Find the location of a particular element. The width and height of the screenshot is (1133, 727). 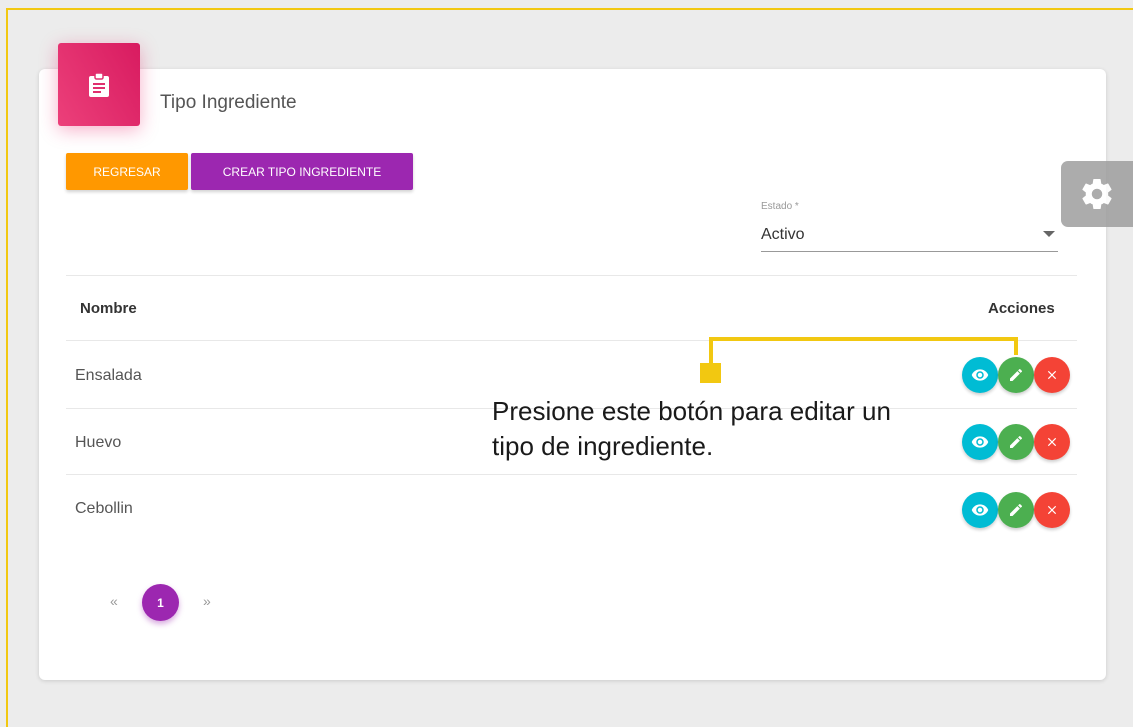

caret-down-icon is located at coordinates (1049, 234).